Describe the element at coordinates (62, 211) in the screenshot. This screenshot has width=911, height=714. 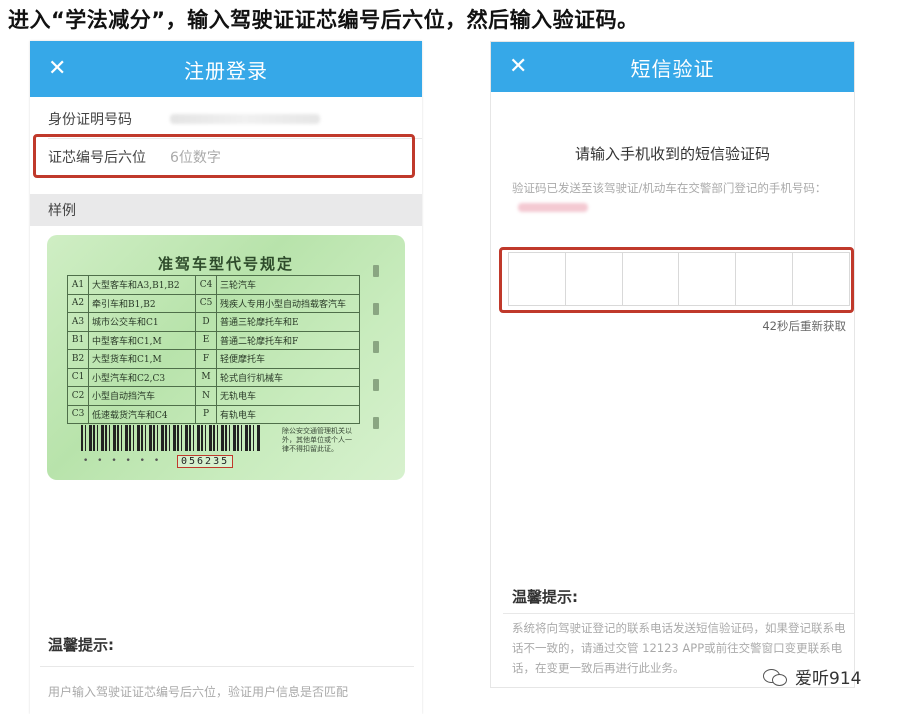
I see `sample-label: 样例` at that location.